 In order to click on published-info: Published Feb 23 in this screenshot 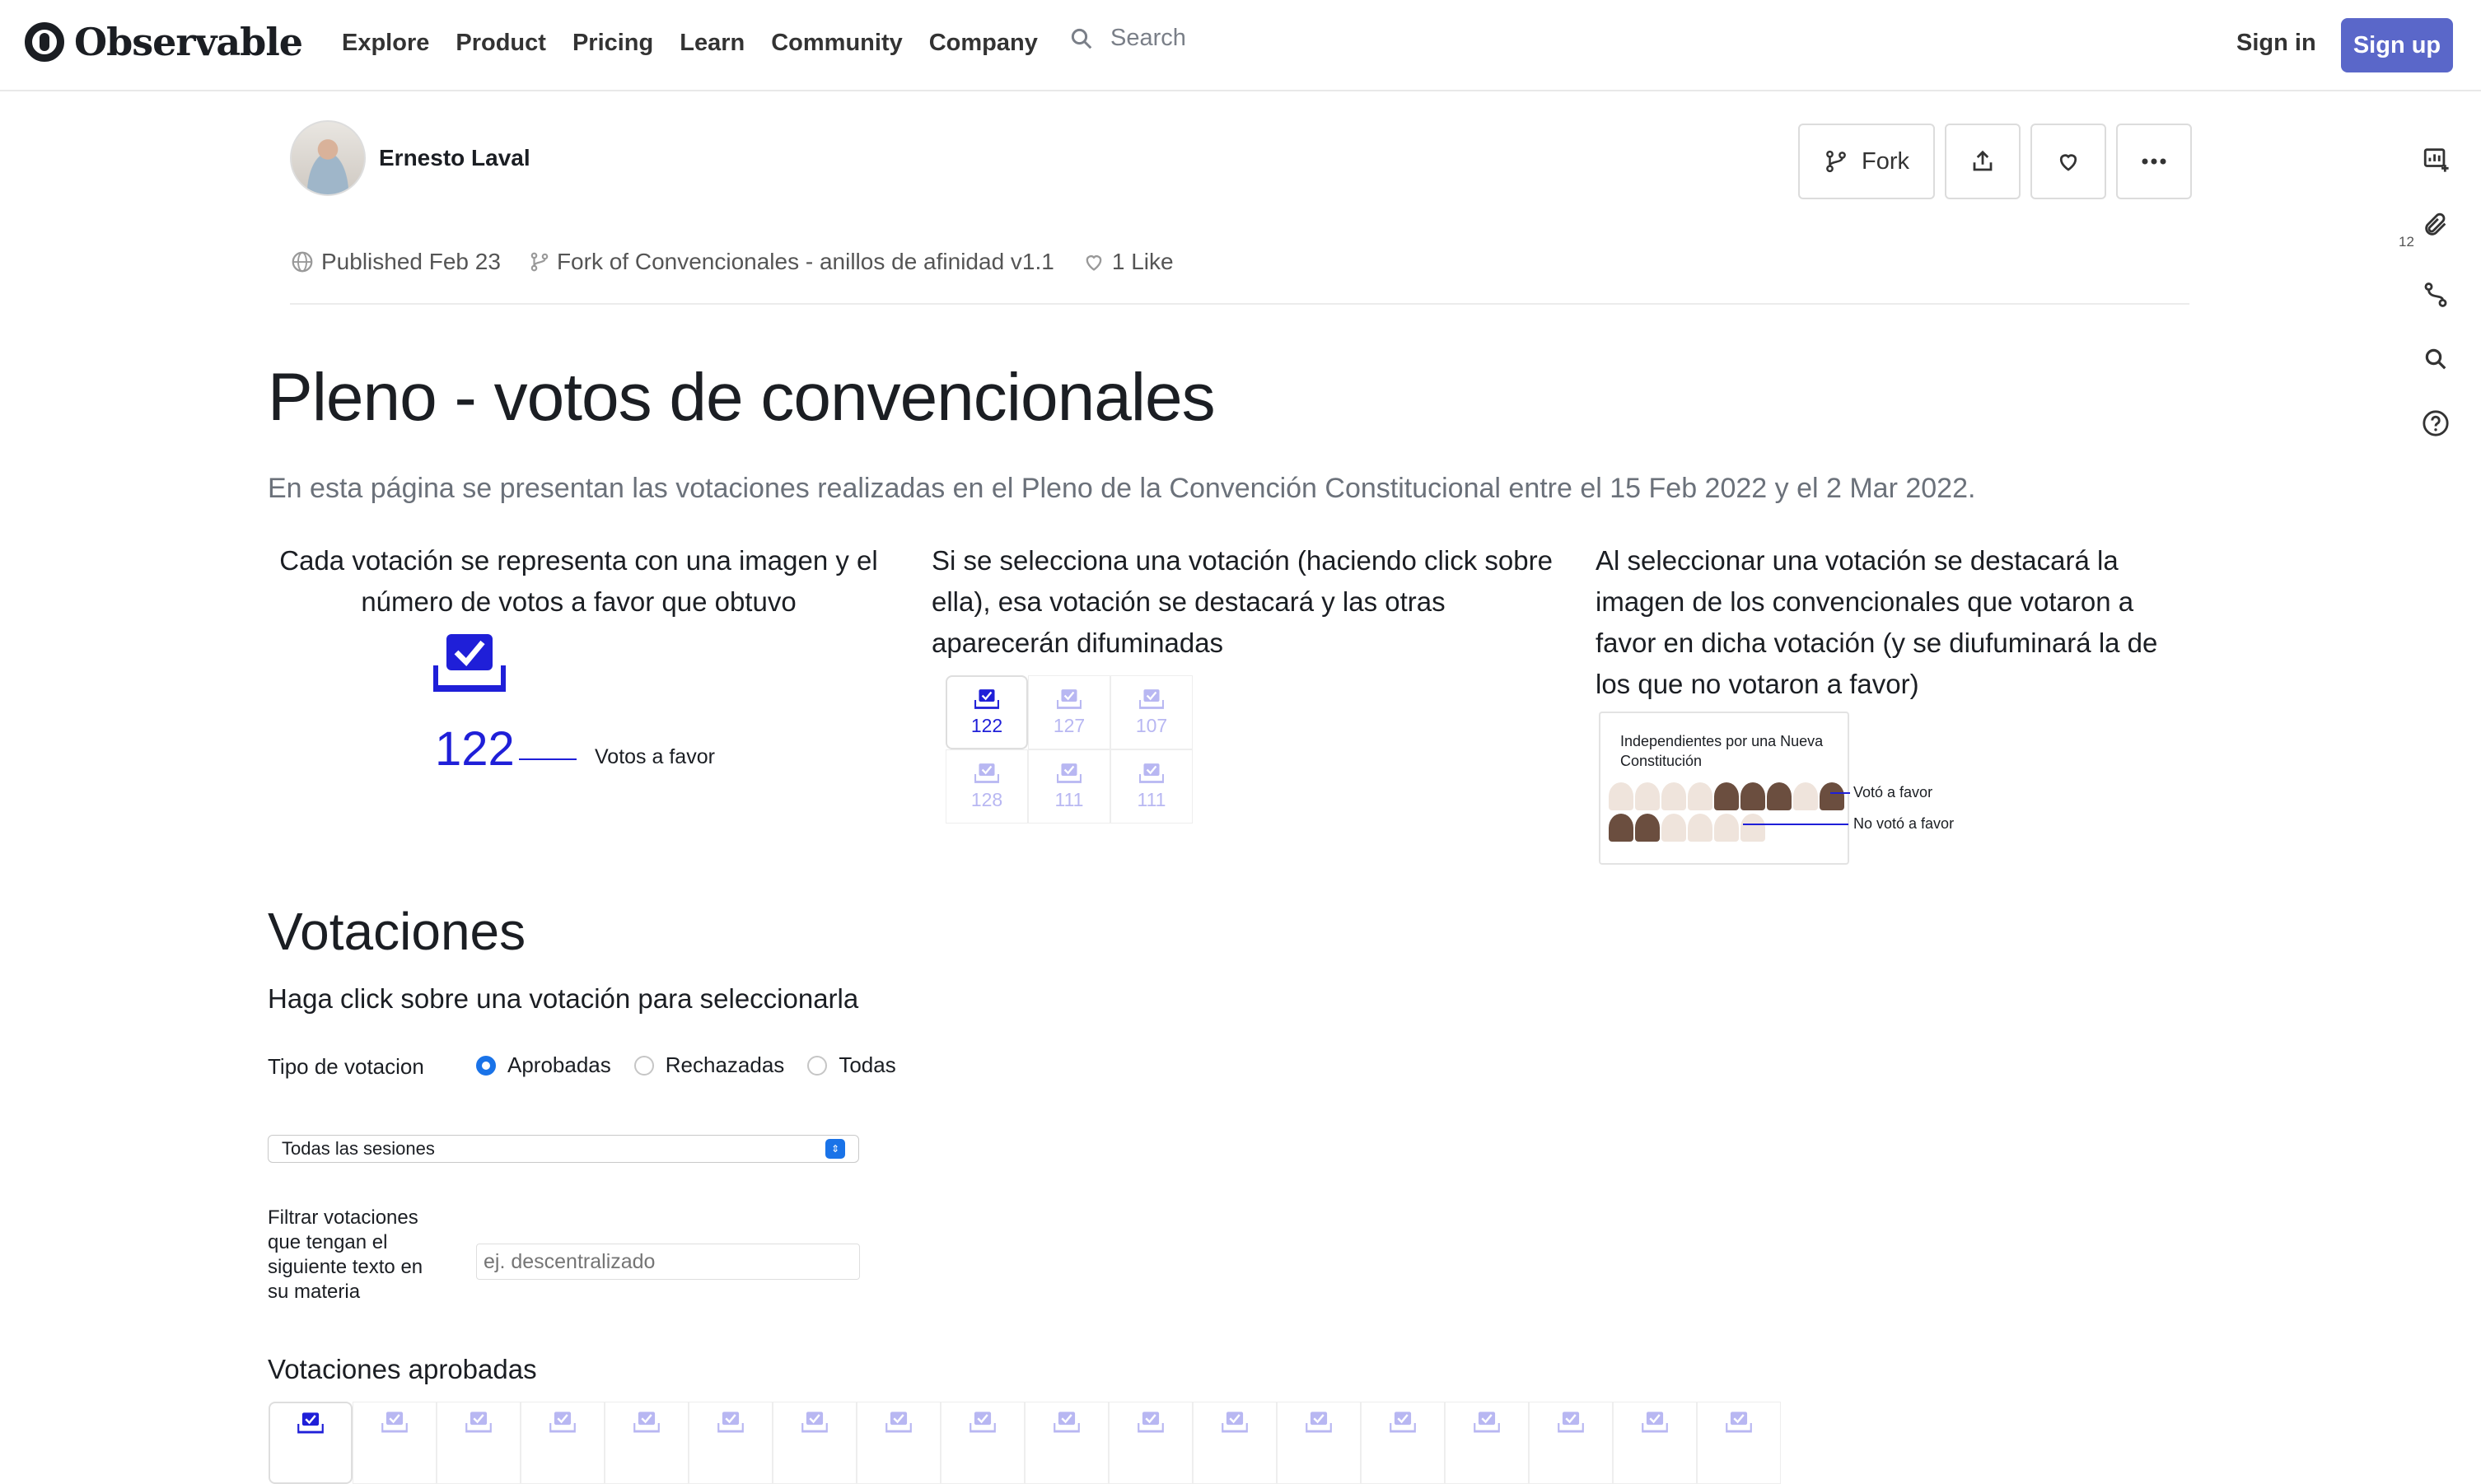, I will do `click(396, 262)`.